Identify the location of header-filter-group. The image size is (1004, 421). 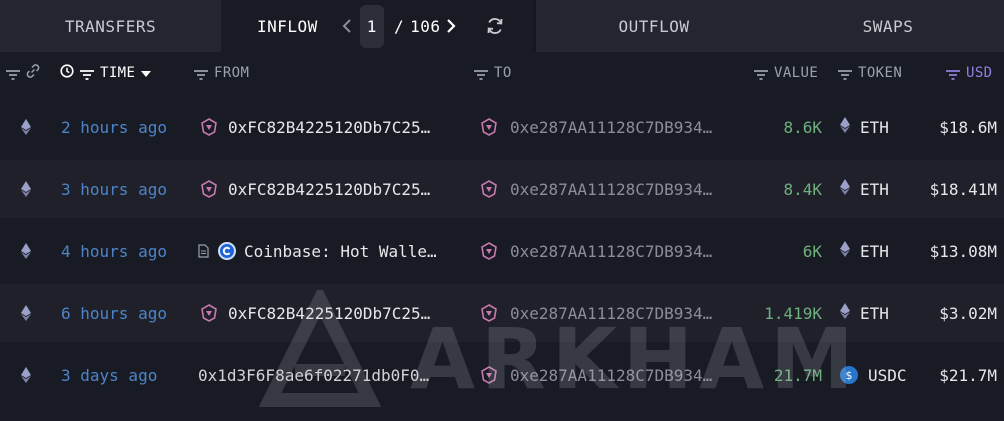
(23, 73).